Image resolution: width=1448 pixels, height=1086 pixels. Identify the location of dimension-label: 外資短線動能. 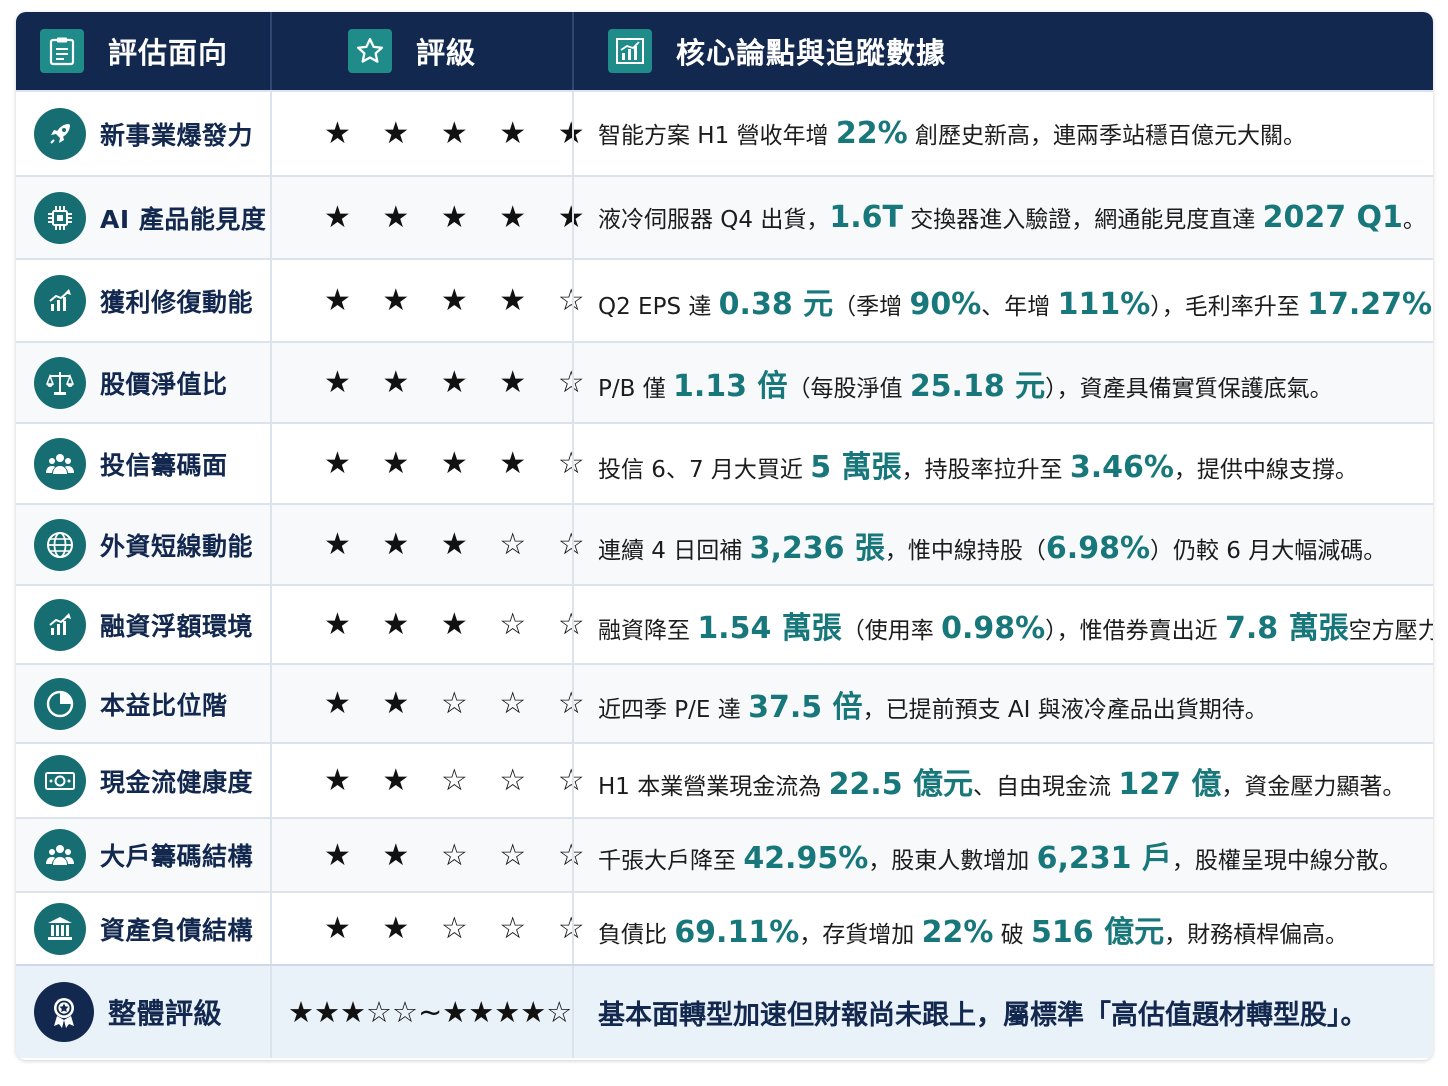
(177, 546).